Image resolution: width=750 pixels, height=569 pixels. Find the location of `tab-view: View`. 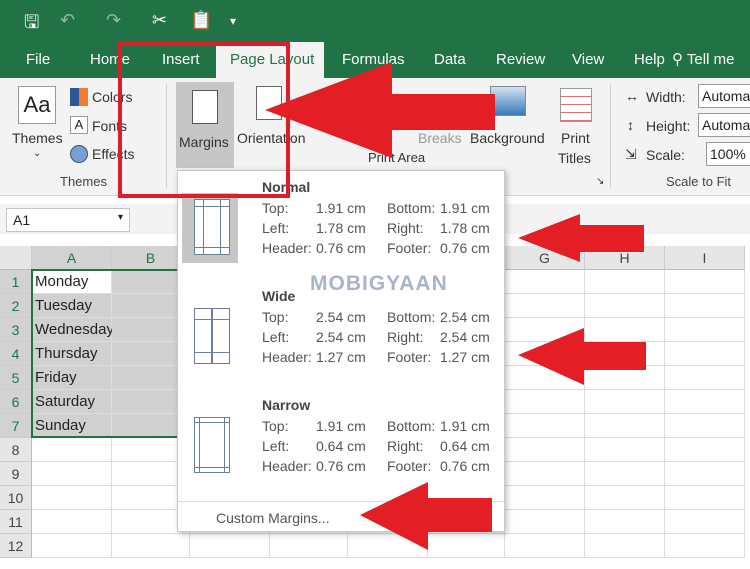

tab-view: View is located at coordinates (588, 60).